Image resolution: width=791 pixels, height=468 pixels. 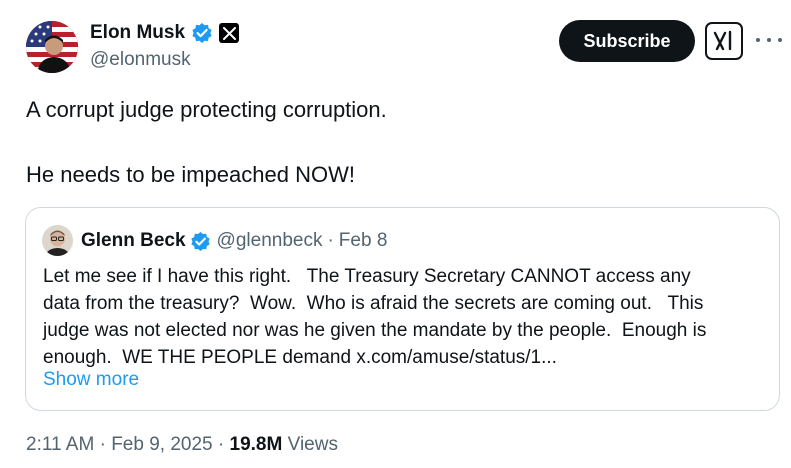 I want to click on quote-header: Glenn Beck @glennbeck · Feb 8, so click(x=234, y=241).